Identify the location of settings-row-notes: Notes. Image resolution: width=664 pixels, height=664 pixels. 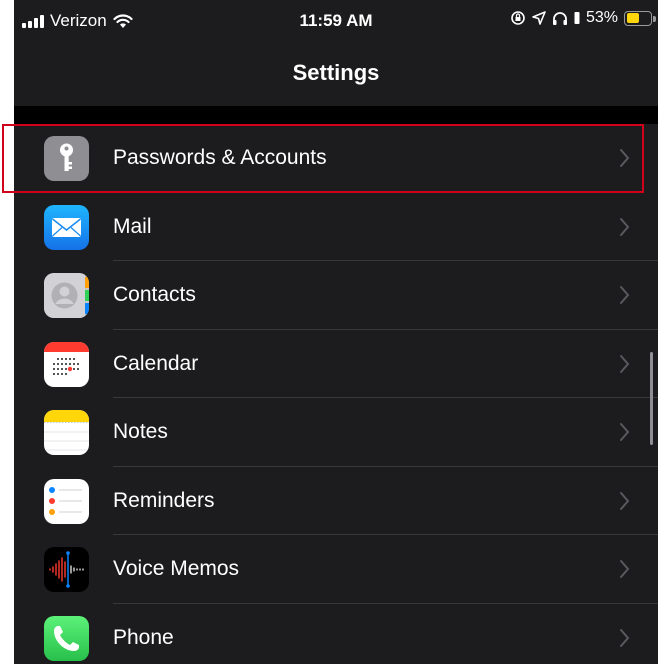
(336, 432).